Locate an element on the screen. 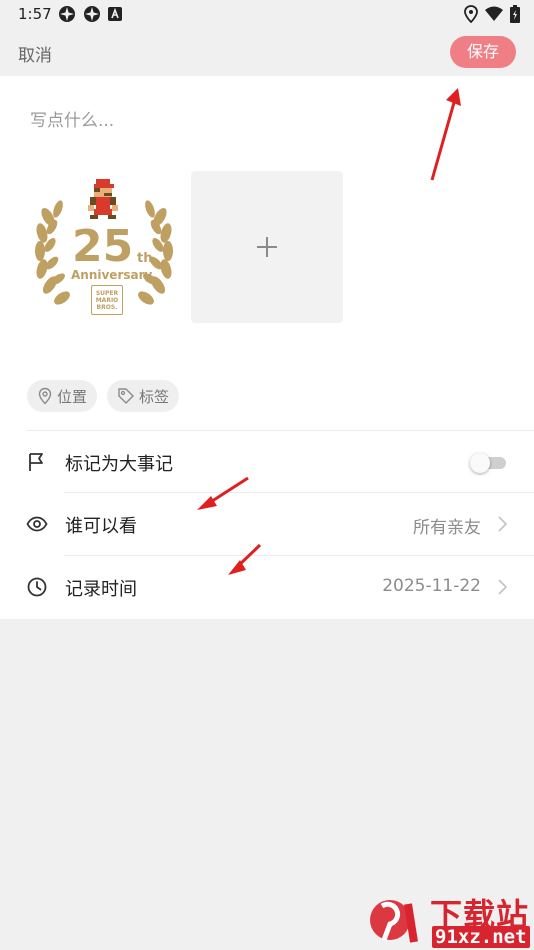 The height and width of the screenshot is (950, 534). emblem-badge: SUPER MARIO BROS. is located at coordinates (107, 300).